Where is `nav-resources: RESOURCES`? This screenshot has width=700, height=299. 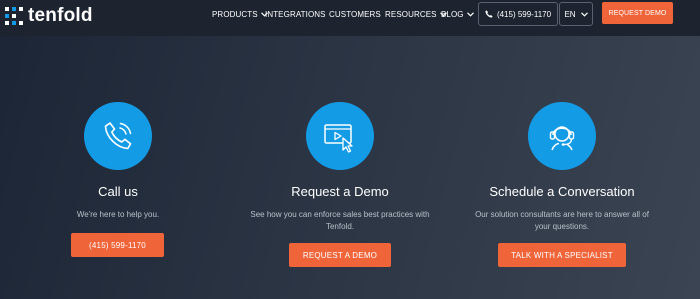 nav-resources: RESOURCES is located at coordinates (416, 14).